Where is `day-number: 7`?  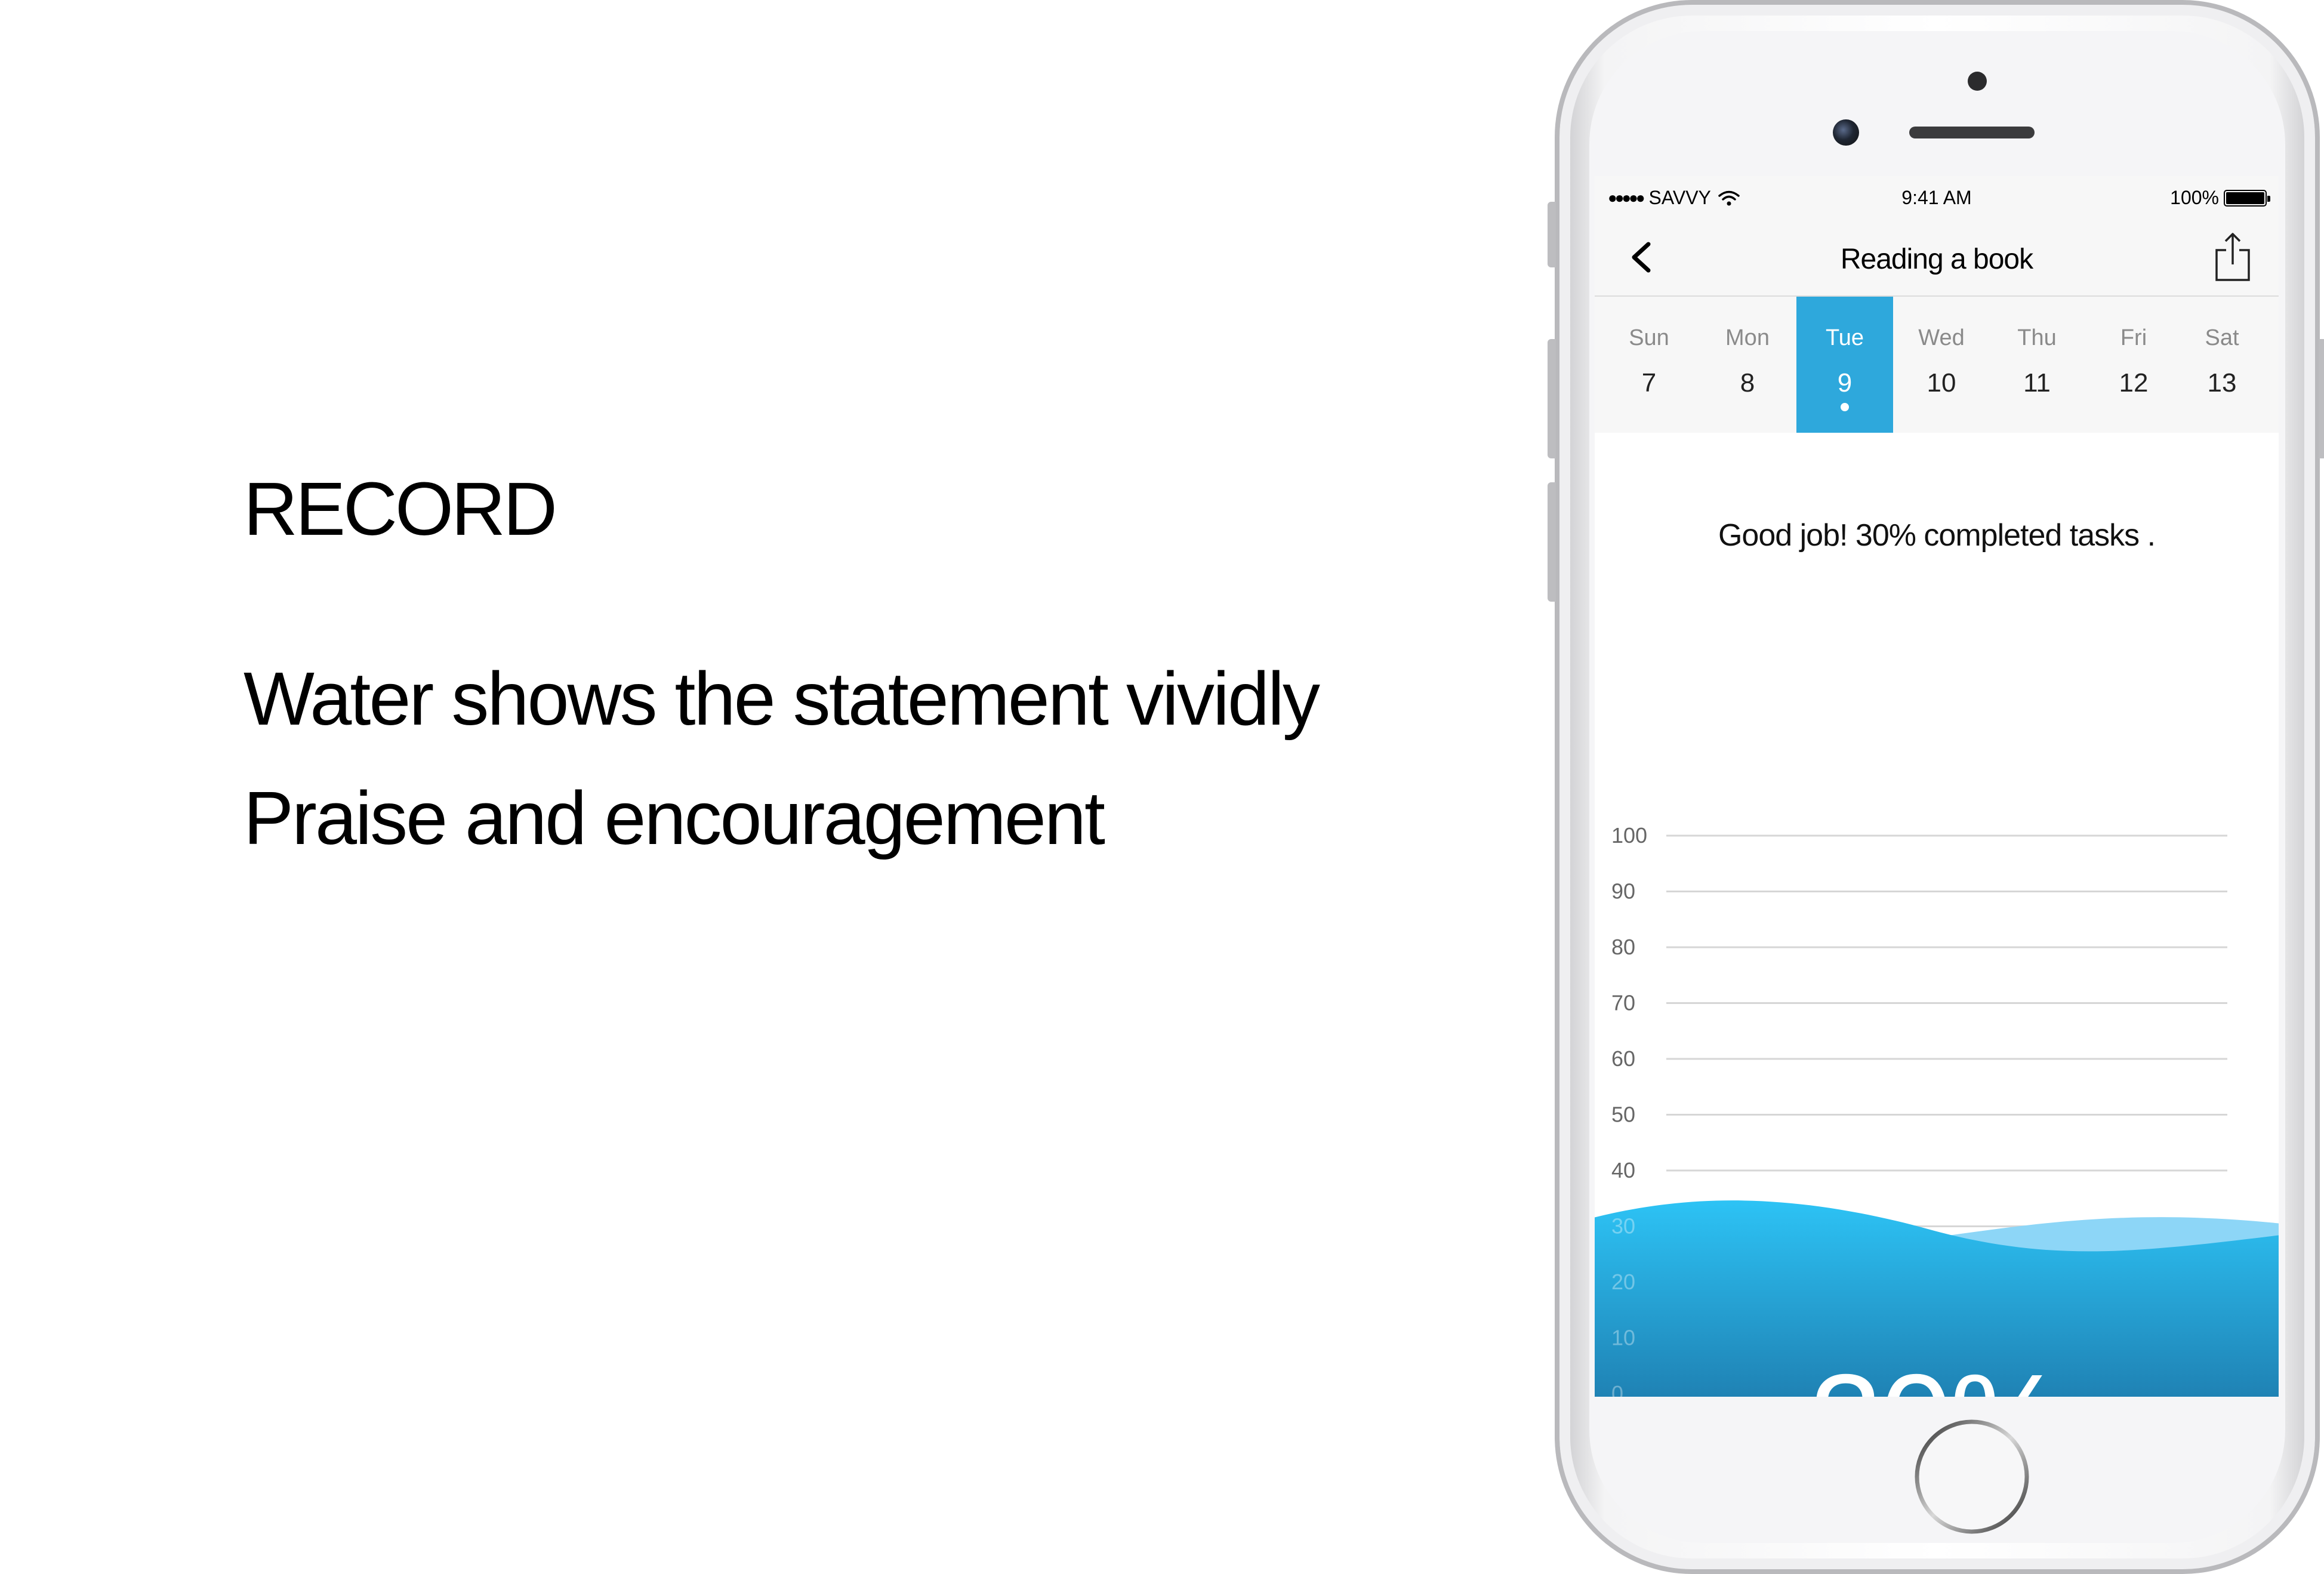 day-number: 7 is located at coordinates (1649, 383).